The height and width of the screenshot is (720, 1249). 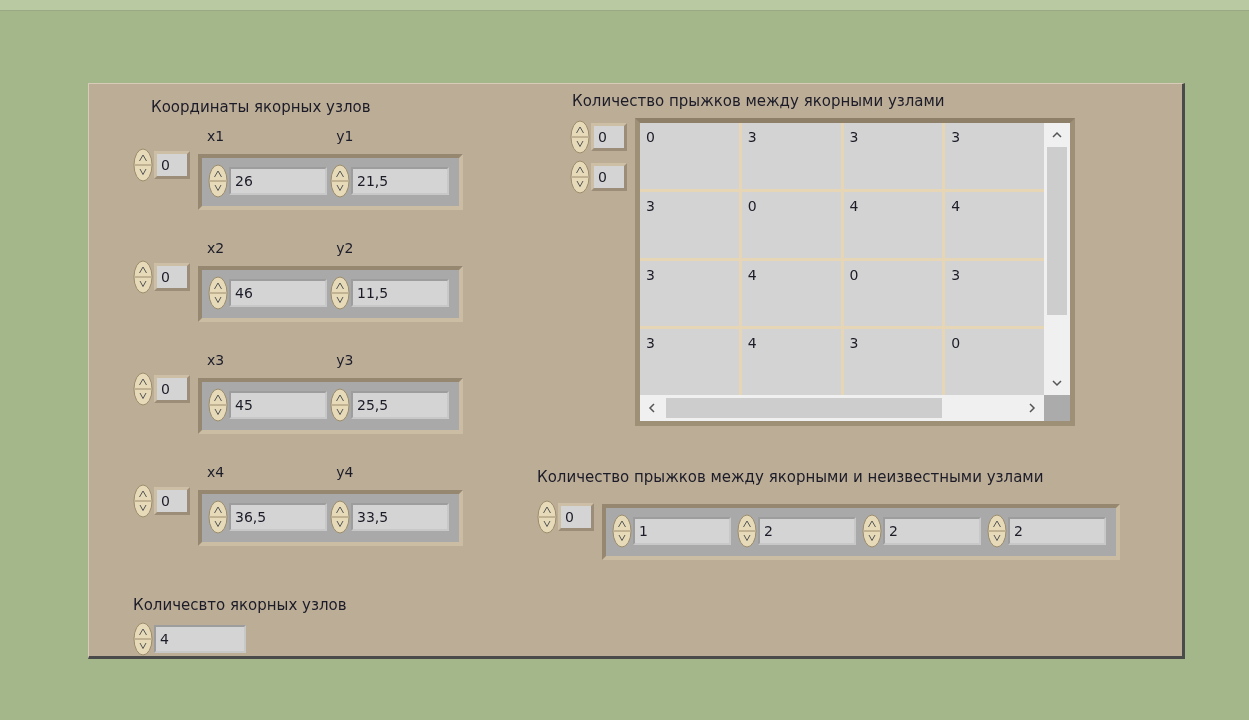 I want to click on control-label: y4, so click(x=345, y=472).